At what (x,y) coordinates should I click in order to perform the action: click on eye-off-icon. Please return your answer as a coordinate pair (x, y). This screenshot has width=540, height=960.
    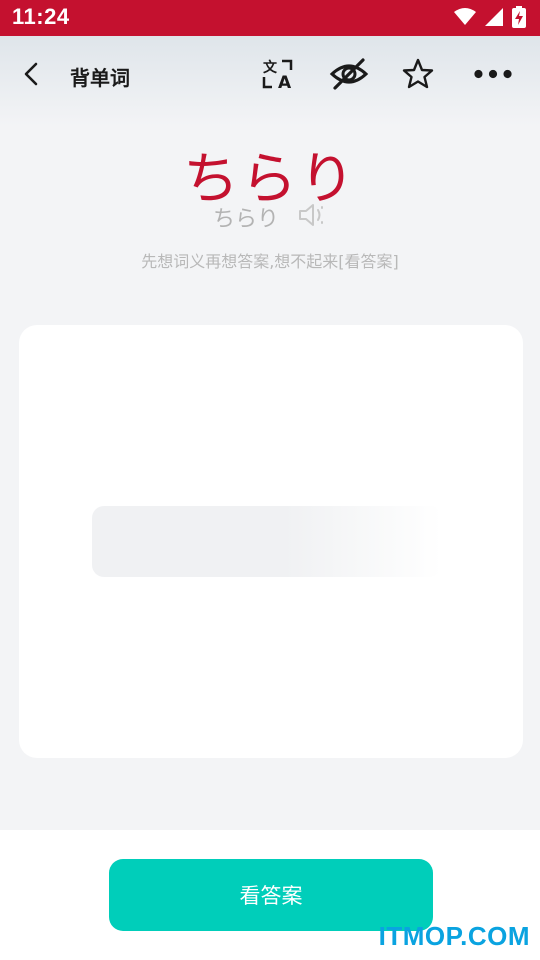
    Looking at the image, I should click on (349, 74).